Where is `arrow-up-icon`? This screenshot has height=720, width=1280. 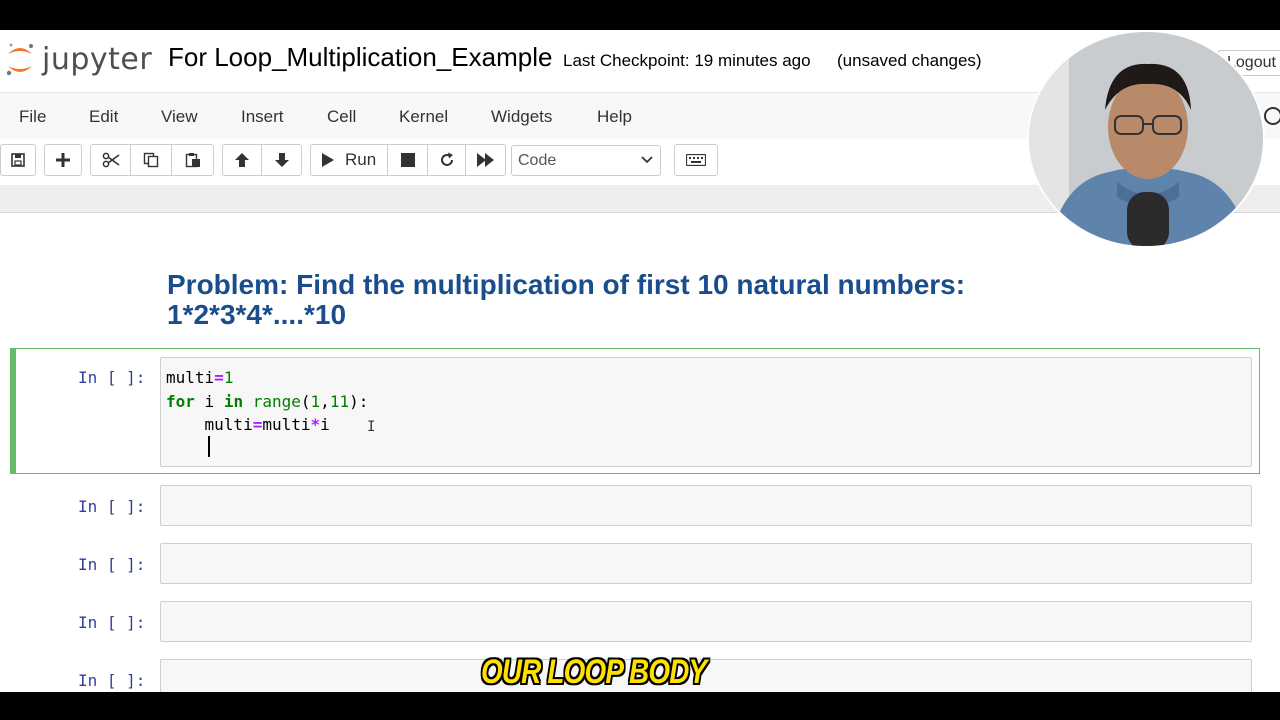 arrow-up-icon is located at coordinates (242, 160).